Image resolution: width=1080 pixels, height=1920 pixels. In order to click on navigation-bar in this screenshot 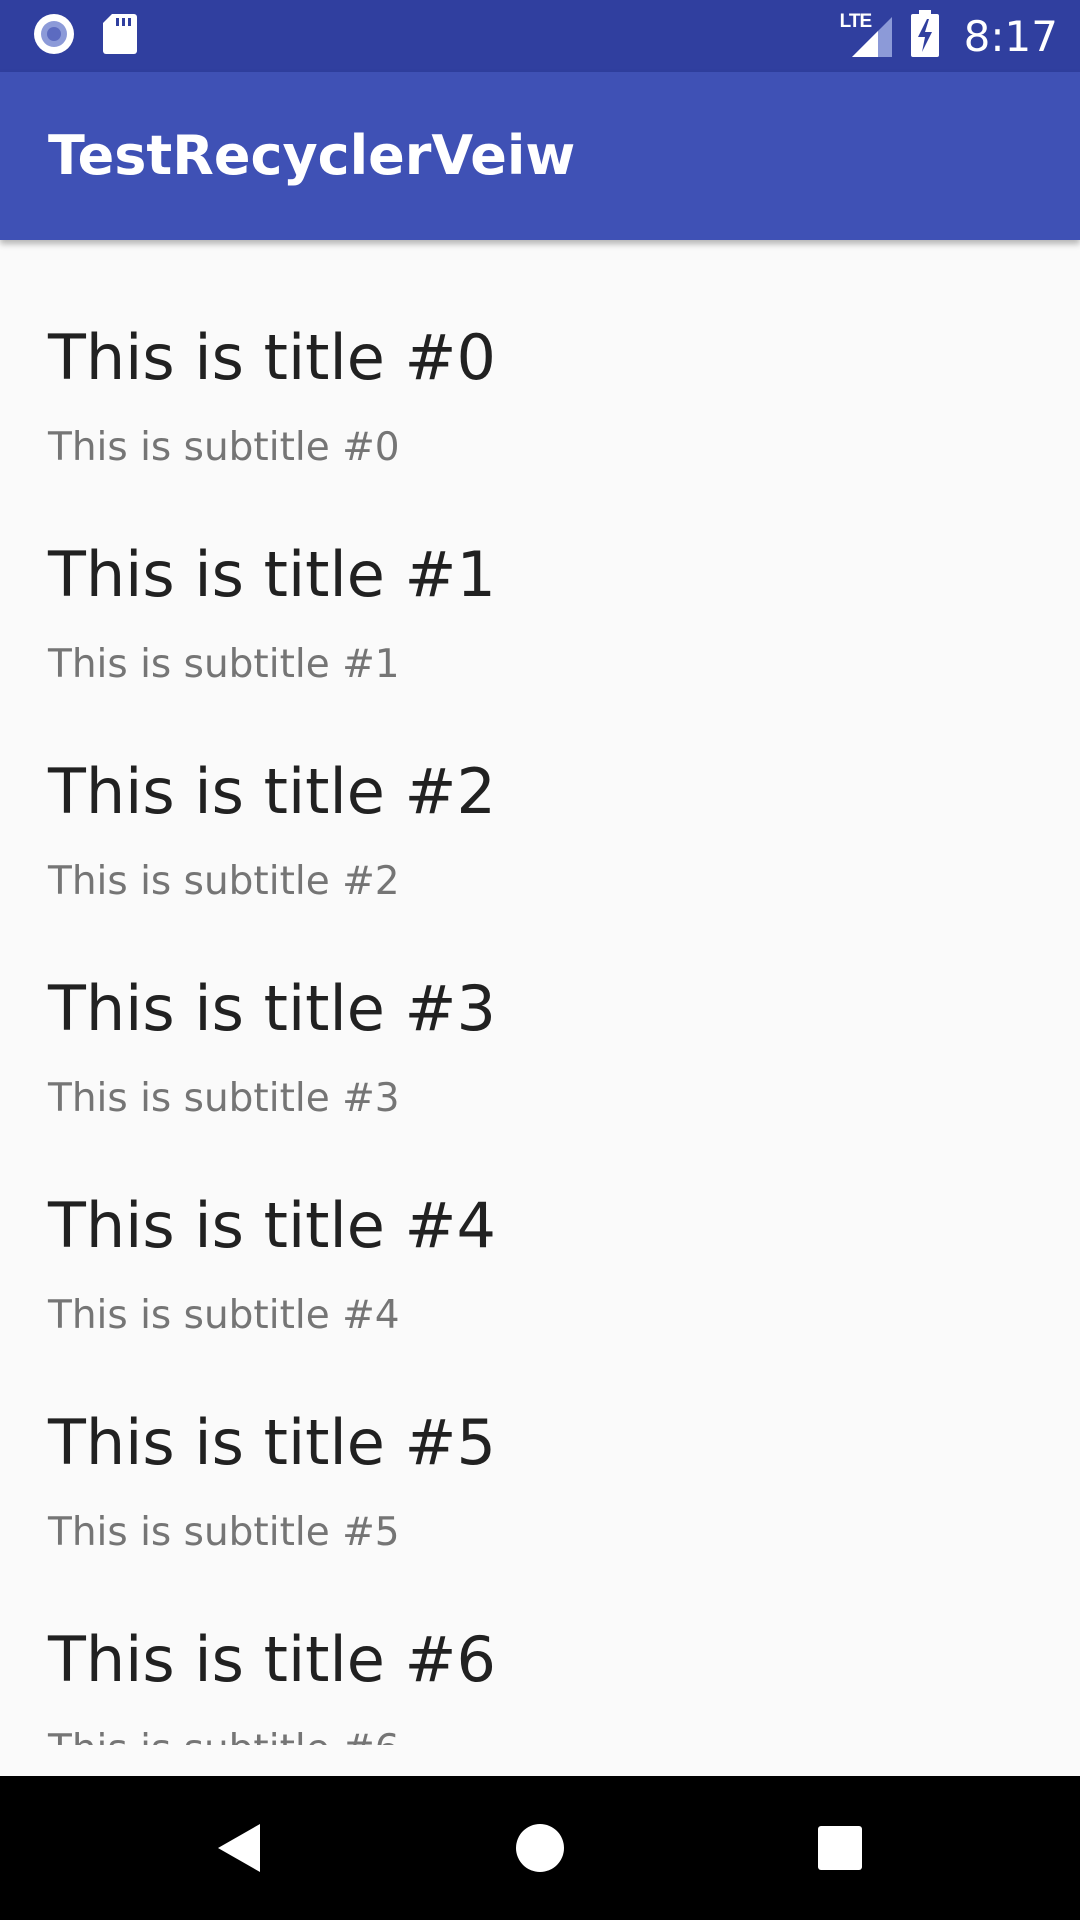, I will do `click(540, 1848)`.